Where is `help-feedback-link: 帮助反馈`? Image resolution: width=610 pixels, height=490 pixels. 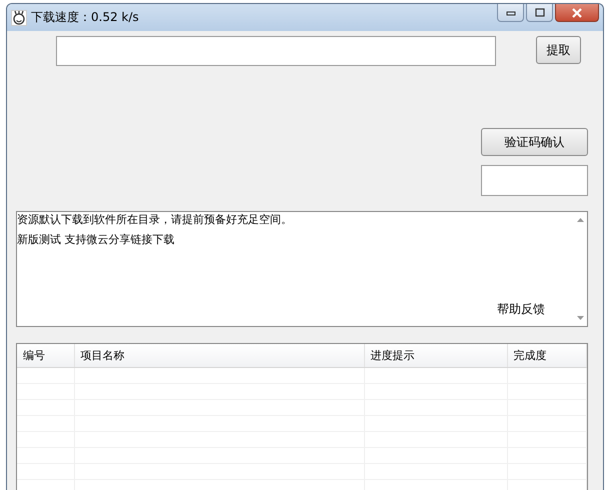
help-feedback-link: 帮助反馈 is located at coordinates (521, 309).